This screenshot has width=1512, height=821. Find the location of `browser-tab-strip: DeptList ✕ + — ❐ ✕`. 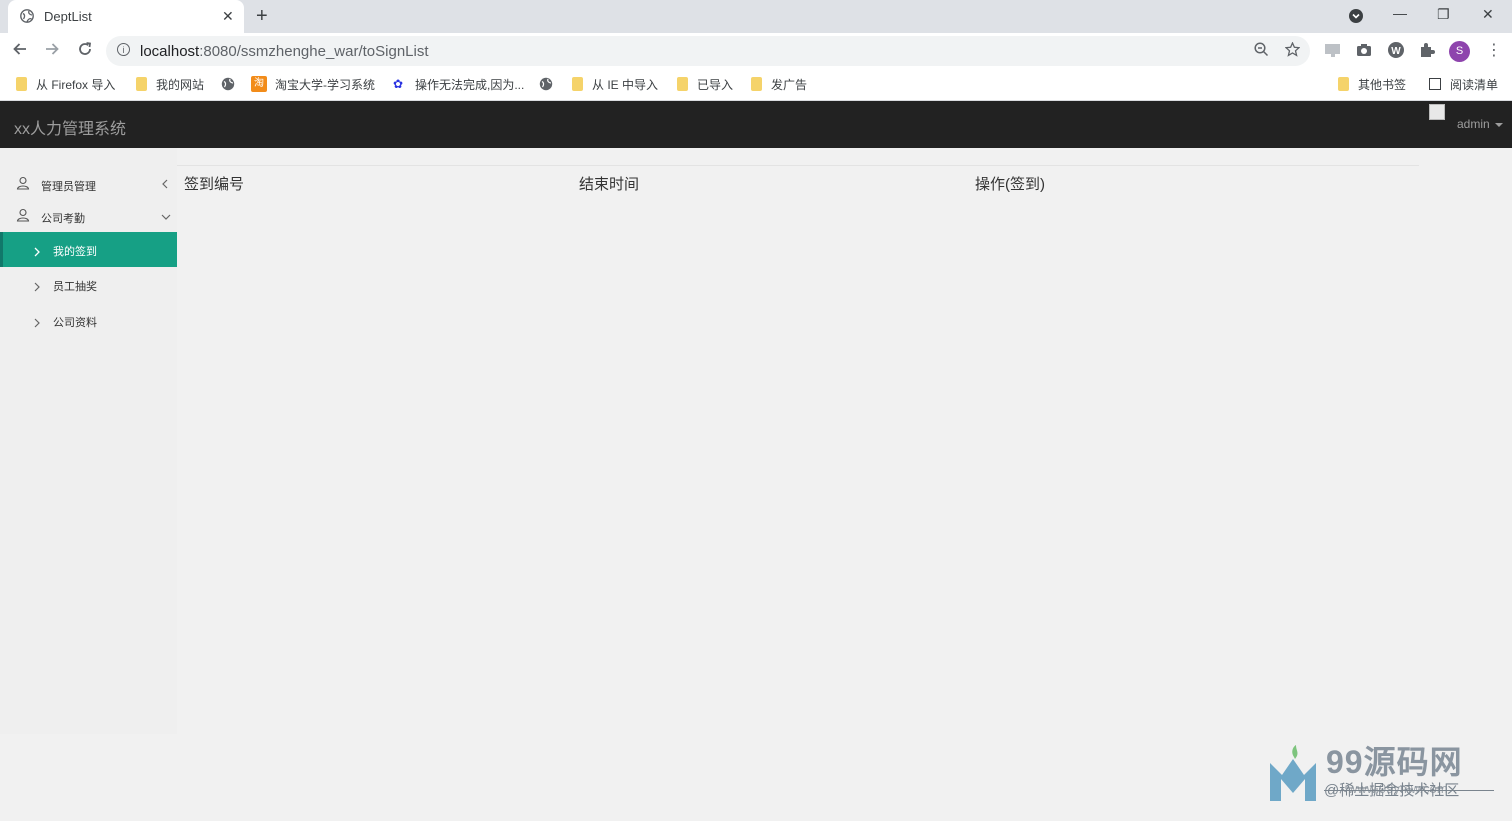

browser-tab-strip: DeptList ✕ + — ❐ ✕ is located at coordinates (756, 16).